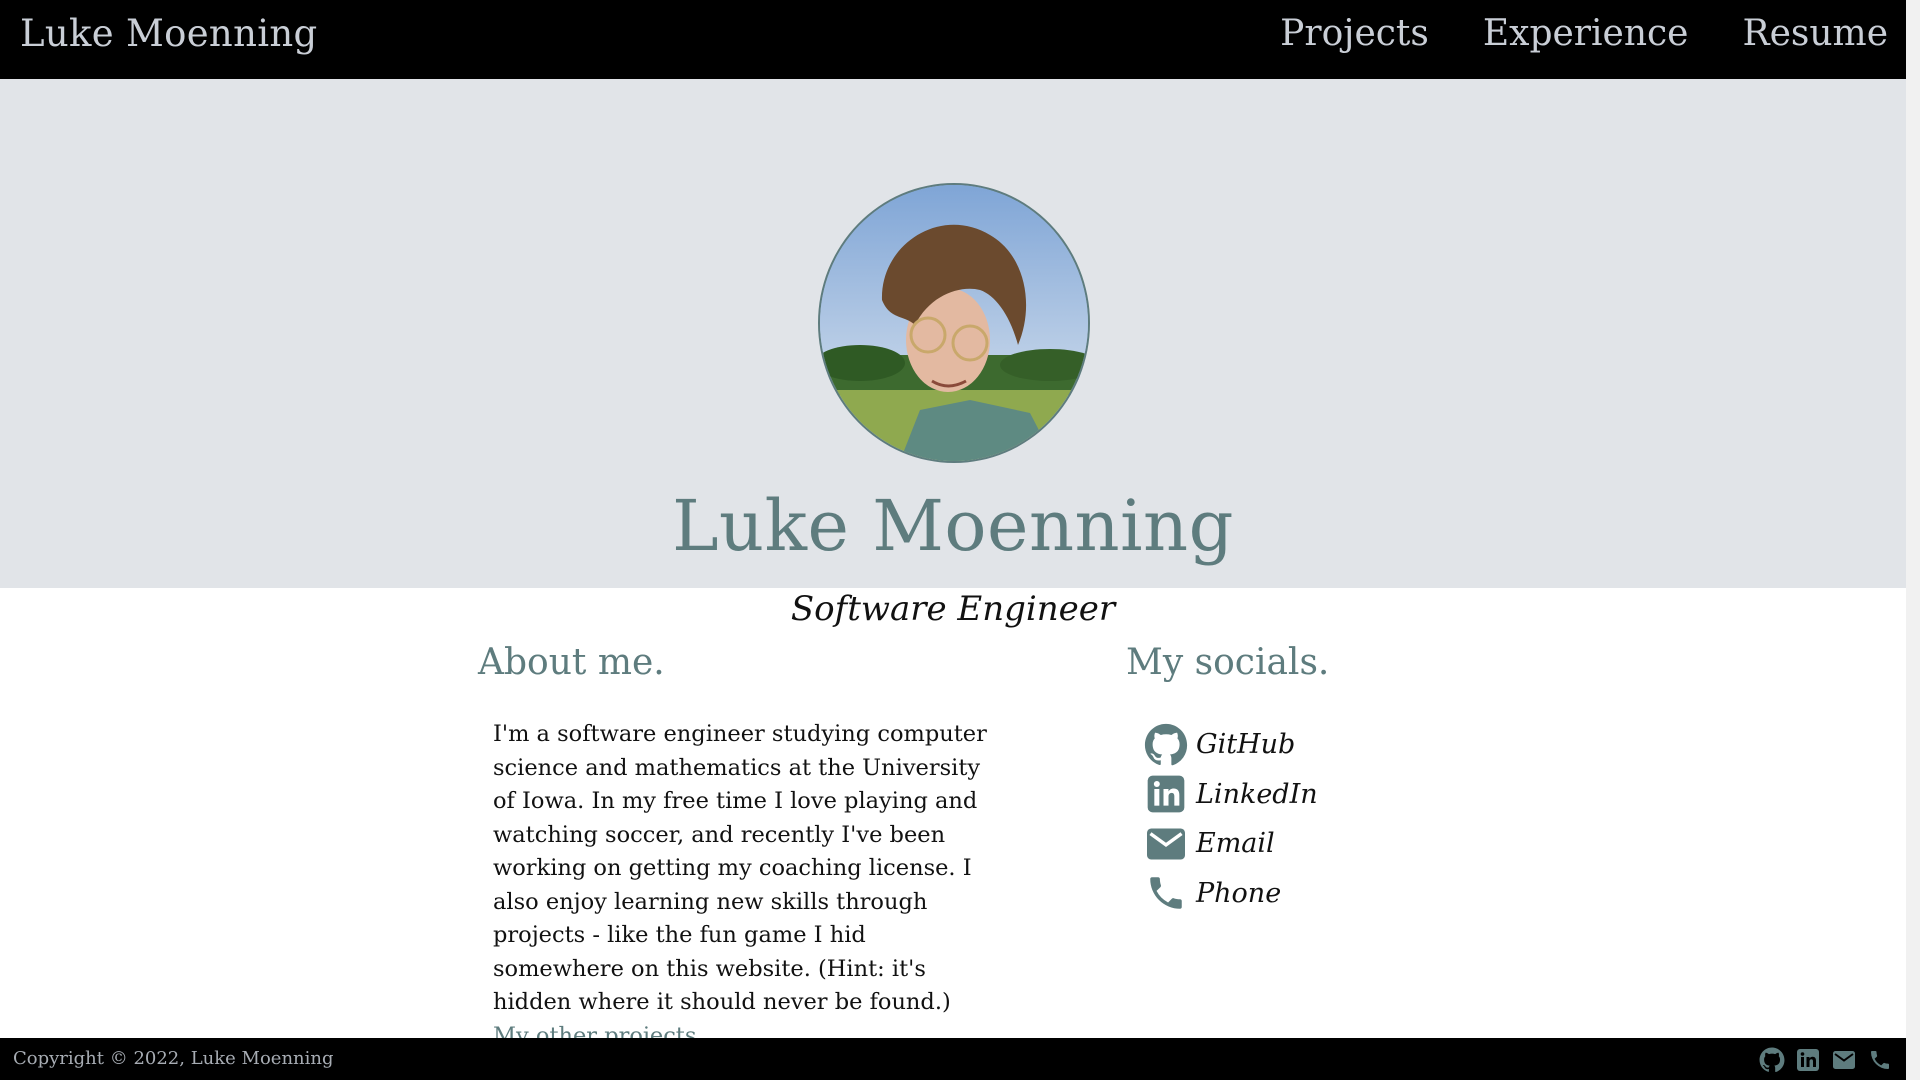  I want to click on social-phone-link: Phone, so click(1231, 894).